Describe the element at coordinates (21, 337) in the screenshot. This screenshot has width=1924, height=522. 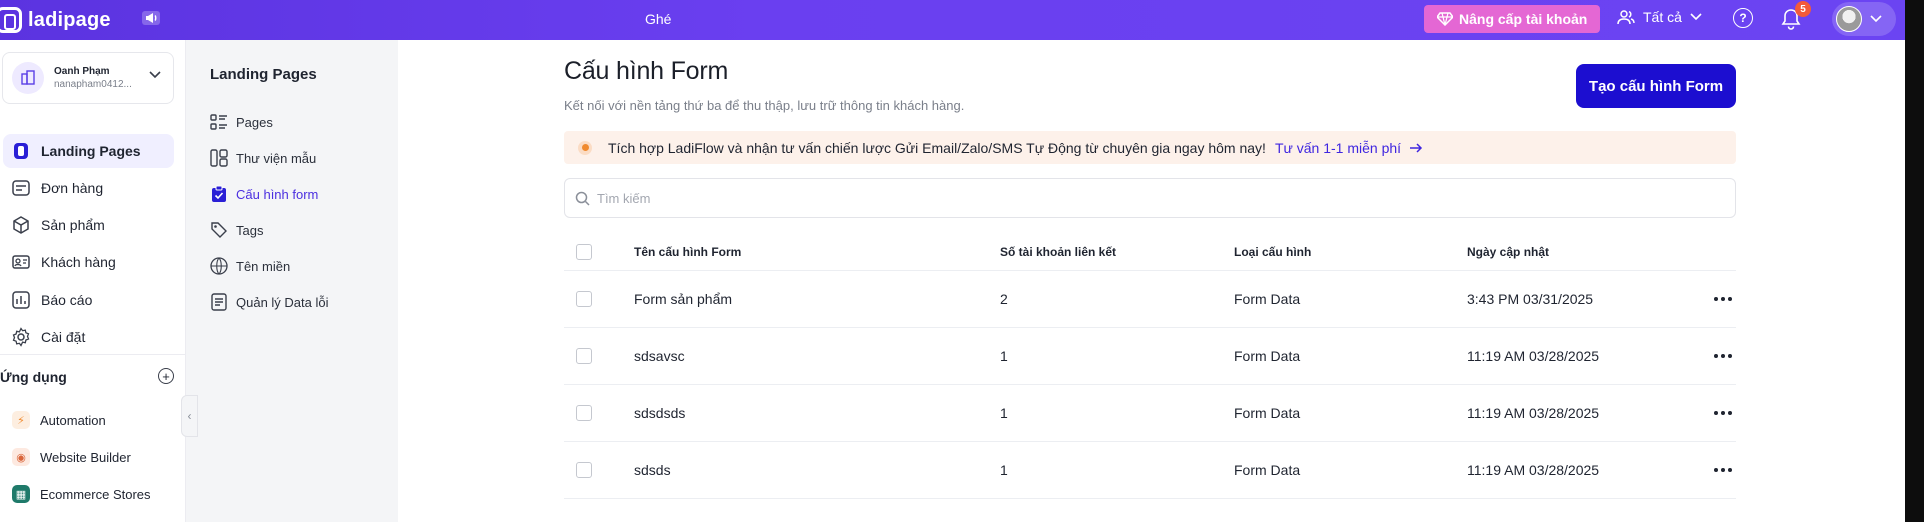
I see `gear-icon` at that location.